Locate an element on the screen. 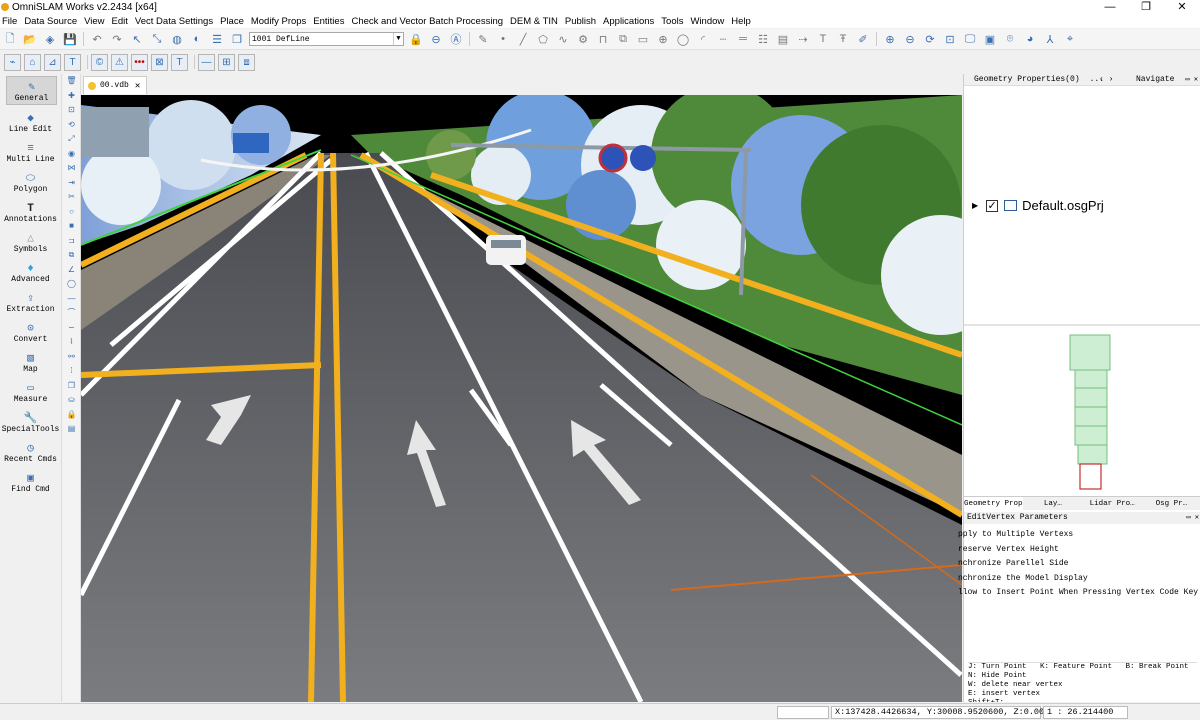 The image size is (1200, 720). snap-vertex-icon: ⌂ is located at coordinates (32, 62).